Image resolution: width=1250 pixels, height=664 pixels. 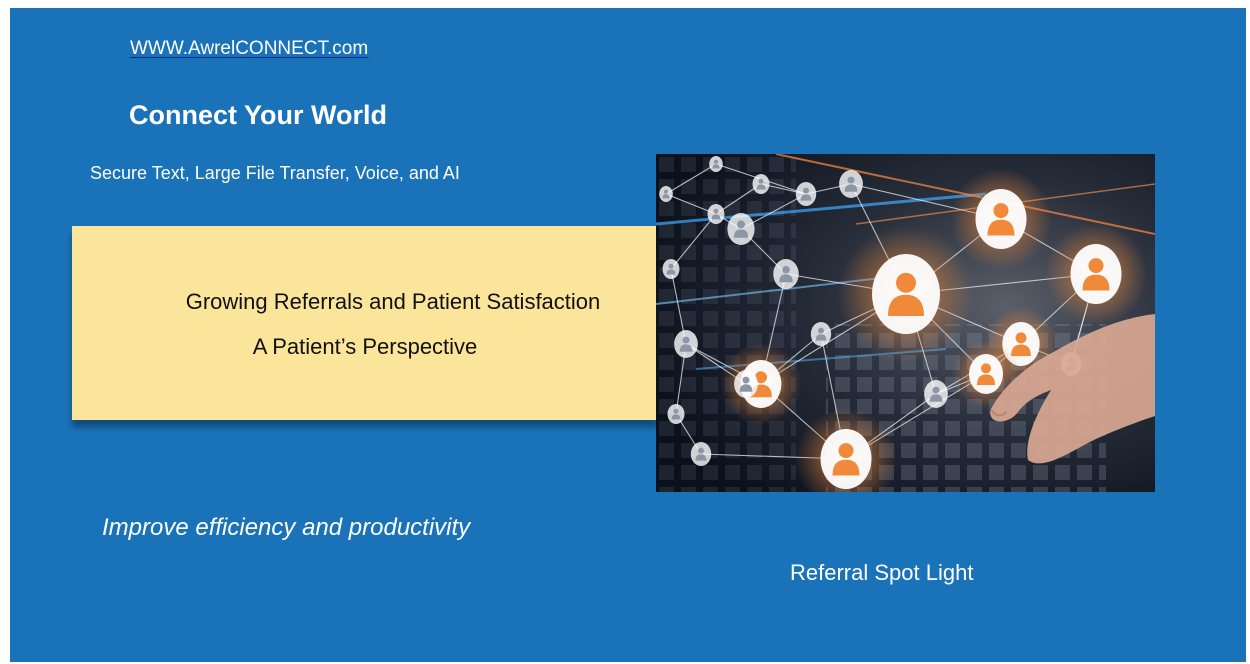 I want to click on footer-label: Referral Spot Light, so click(x=882, y=572).